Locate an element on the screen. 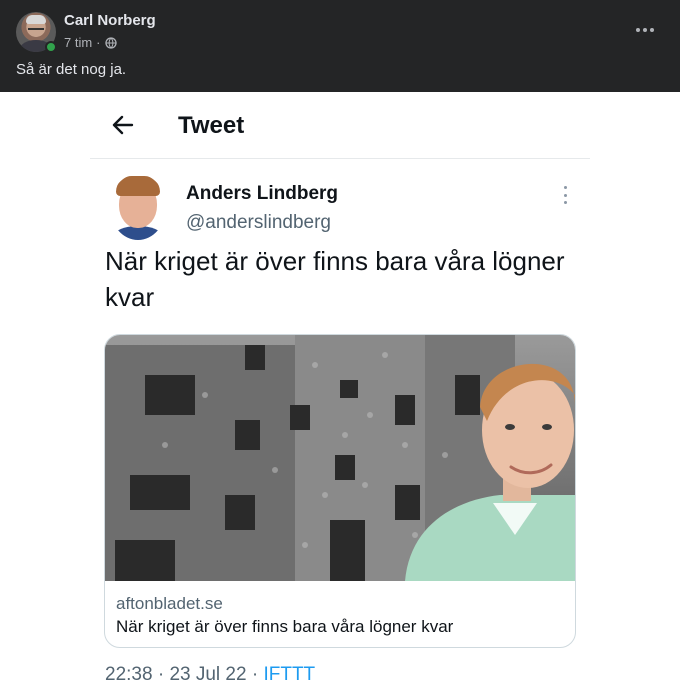 This screenshot has height=698, width=680. online-status-indicator is located at coordinates (51, 47).